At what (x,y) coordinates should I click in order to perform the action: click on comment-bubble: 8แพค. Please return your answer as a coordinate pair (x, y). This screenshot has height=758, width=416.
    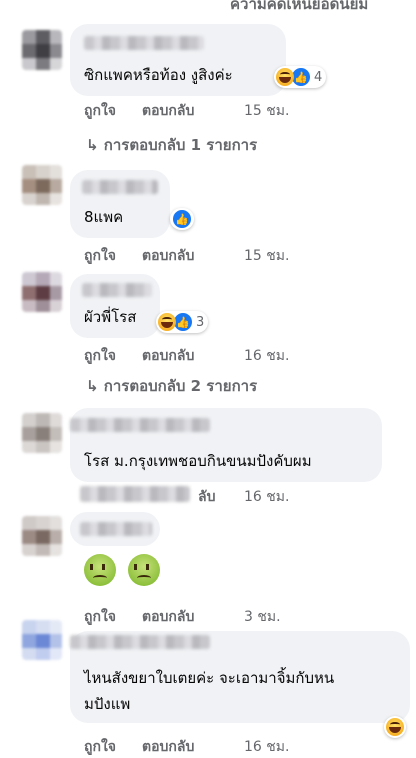
    Looking at the image, I should click on (120, 204).